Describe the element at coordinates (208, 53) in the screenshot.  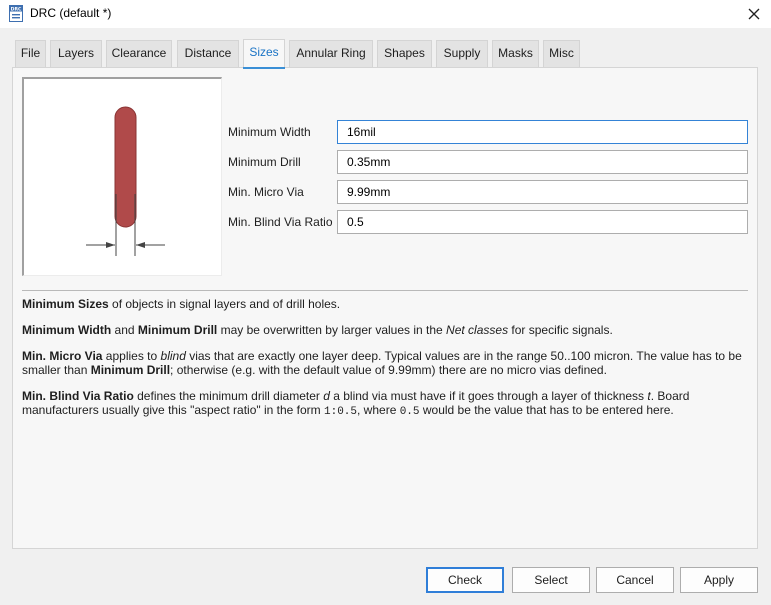
I see `tab-distance: Distance` at that location.